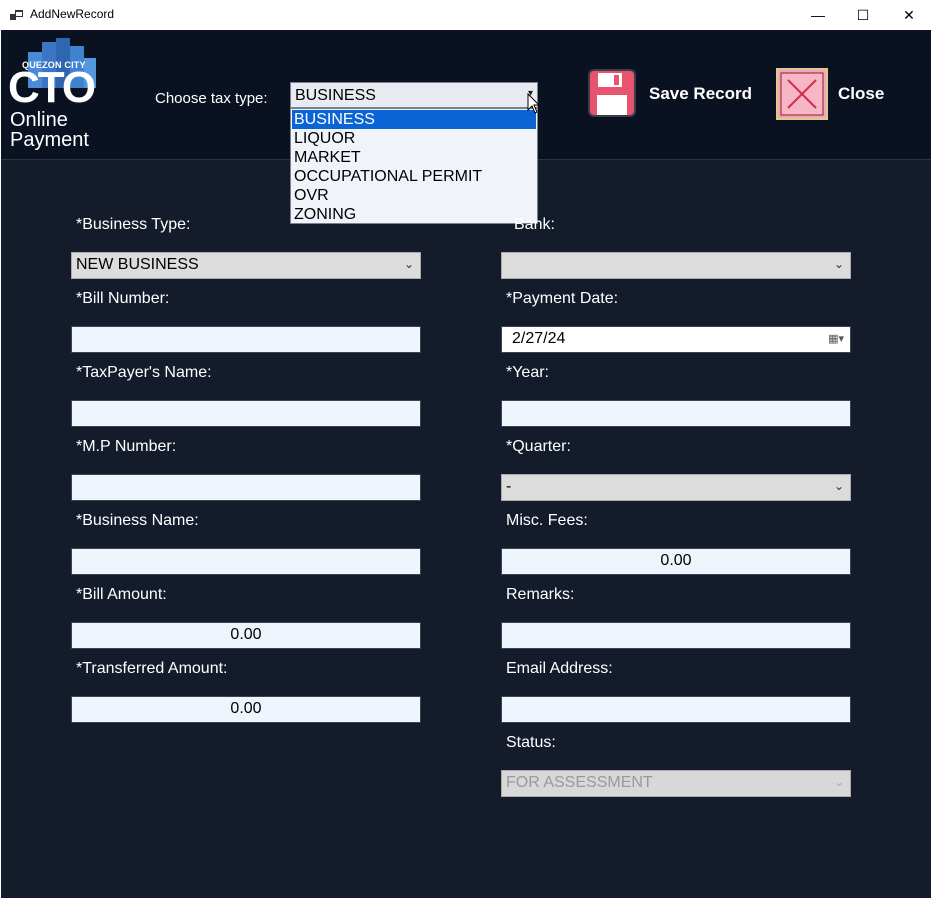  I want to click on title-bar: AddNewRecord — ☐ ✕, so click(466, 15).